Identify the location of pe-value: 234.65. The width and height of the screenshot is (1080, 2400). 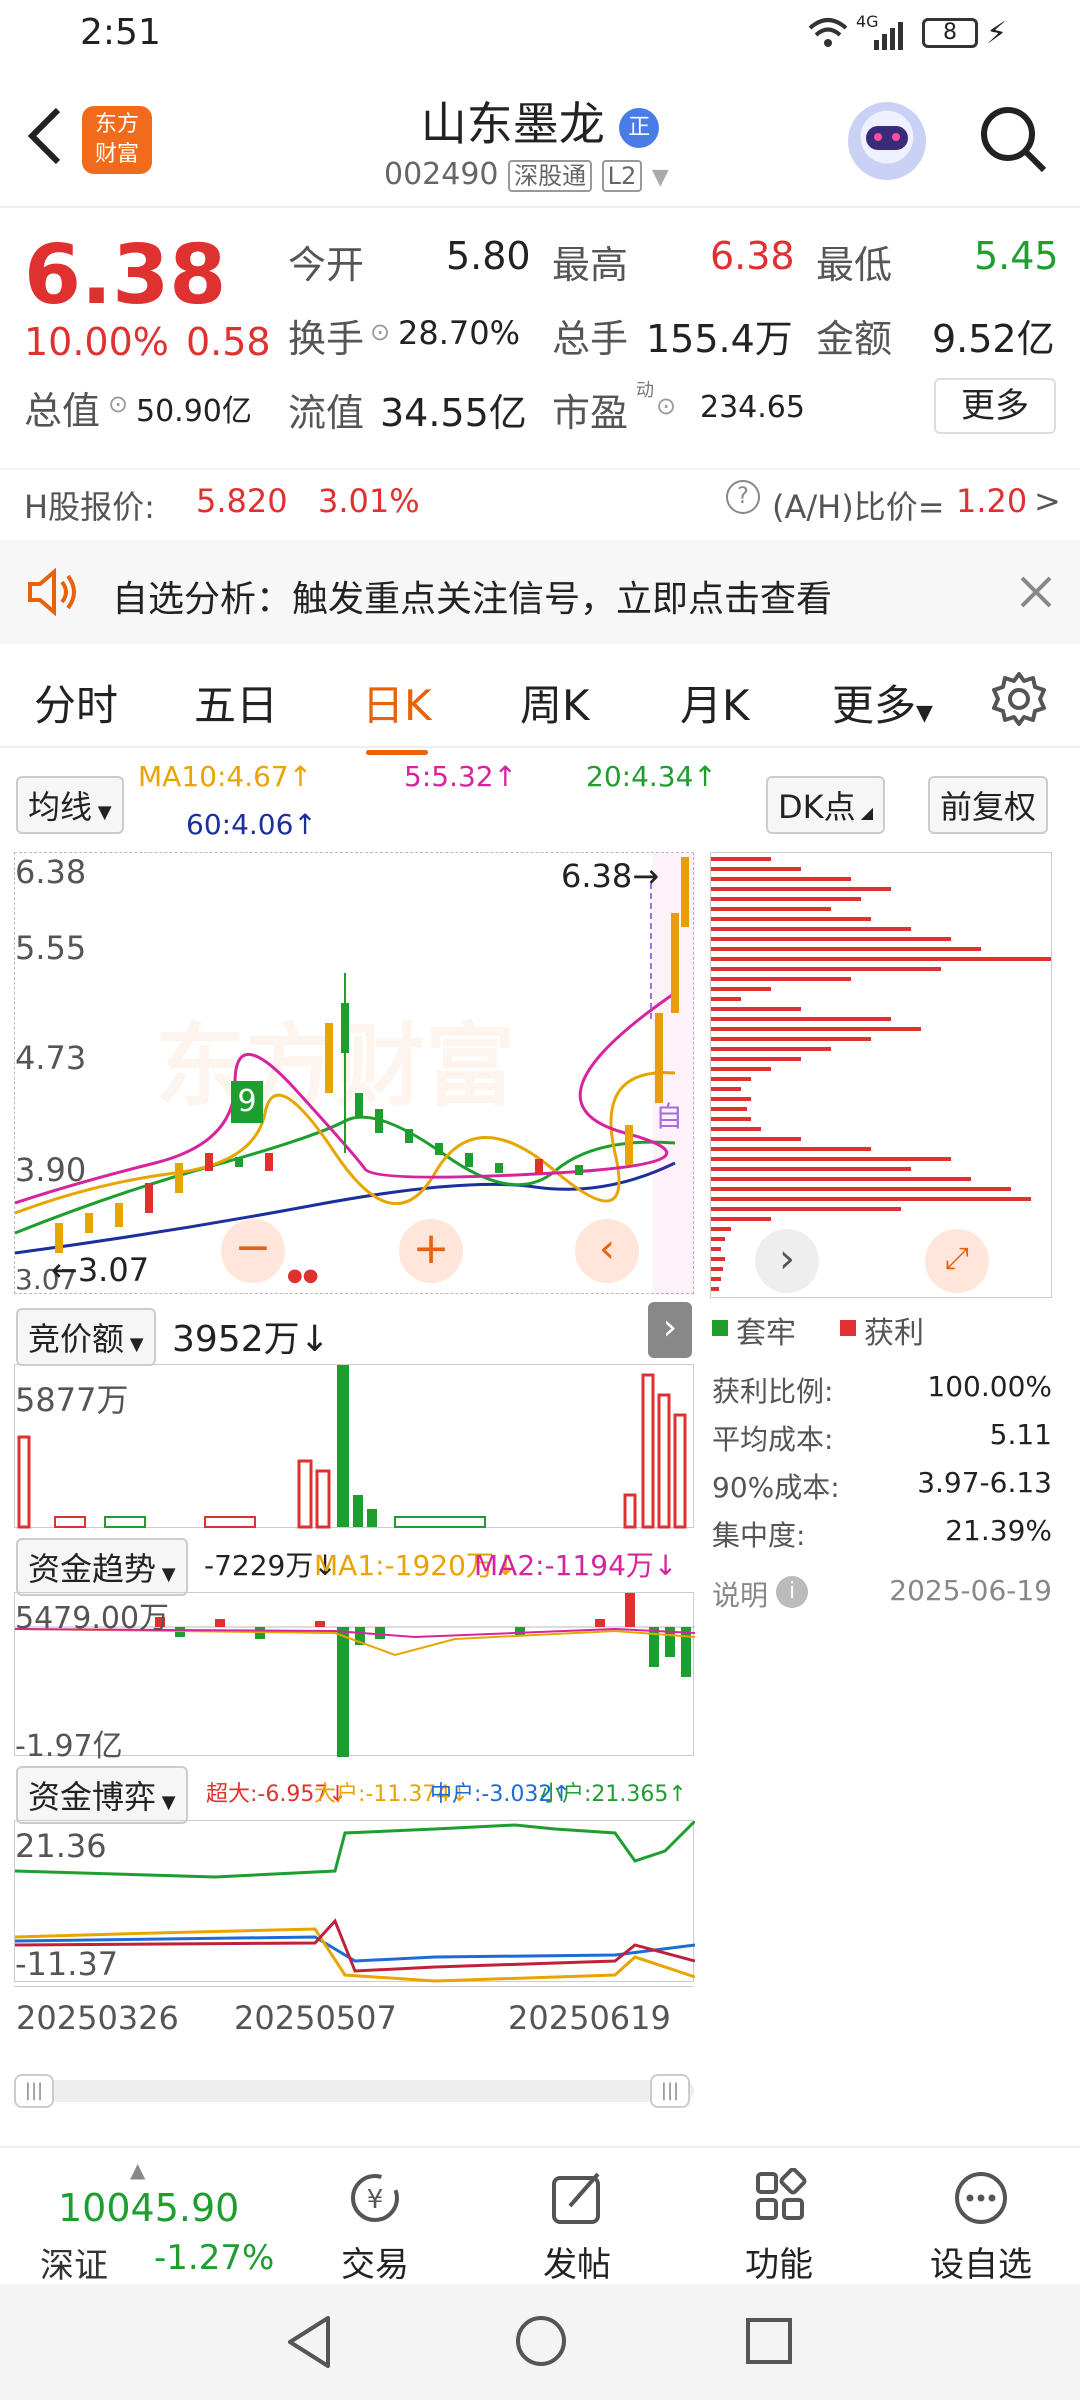
(752, 407).